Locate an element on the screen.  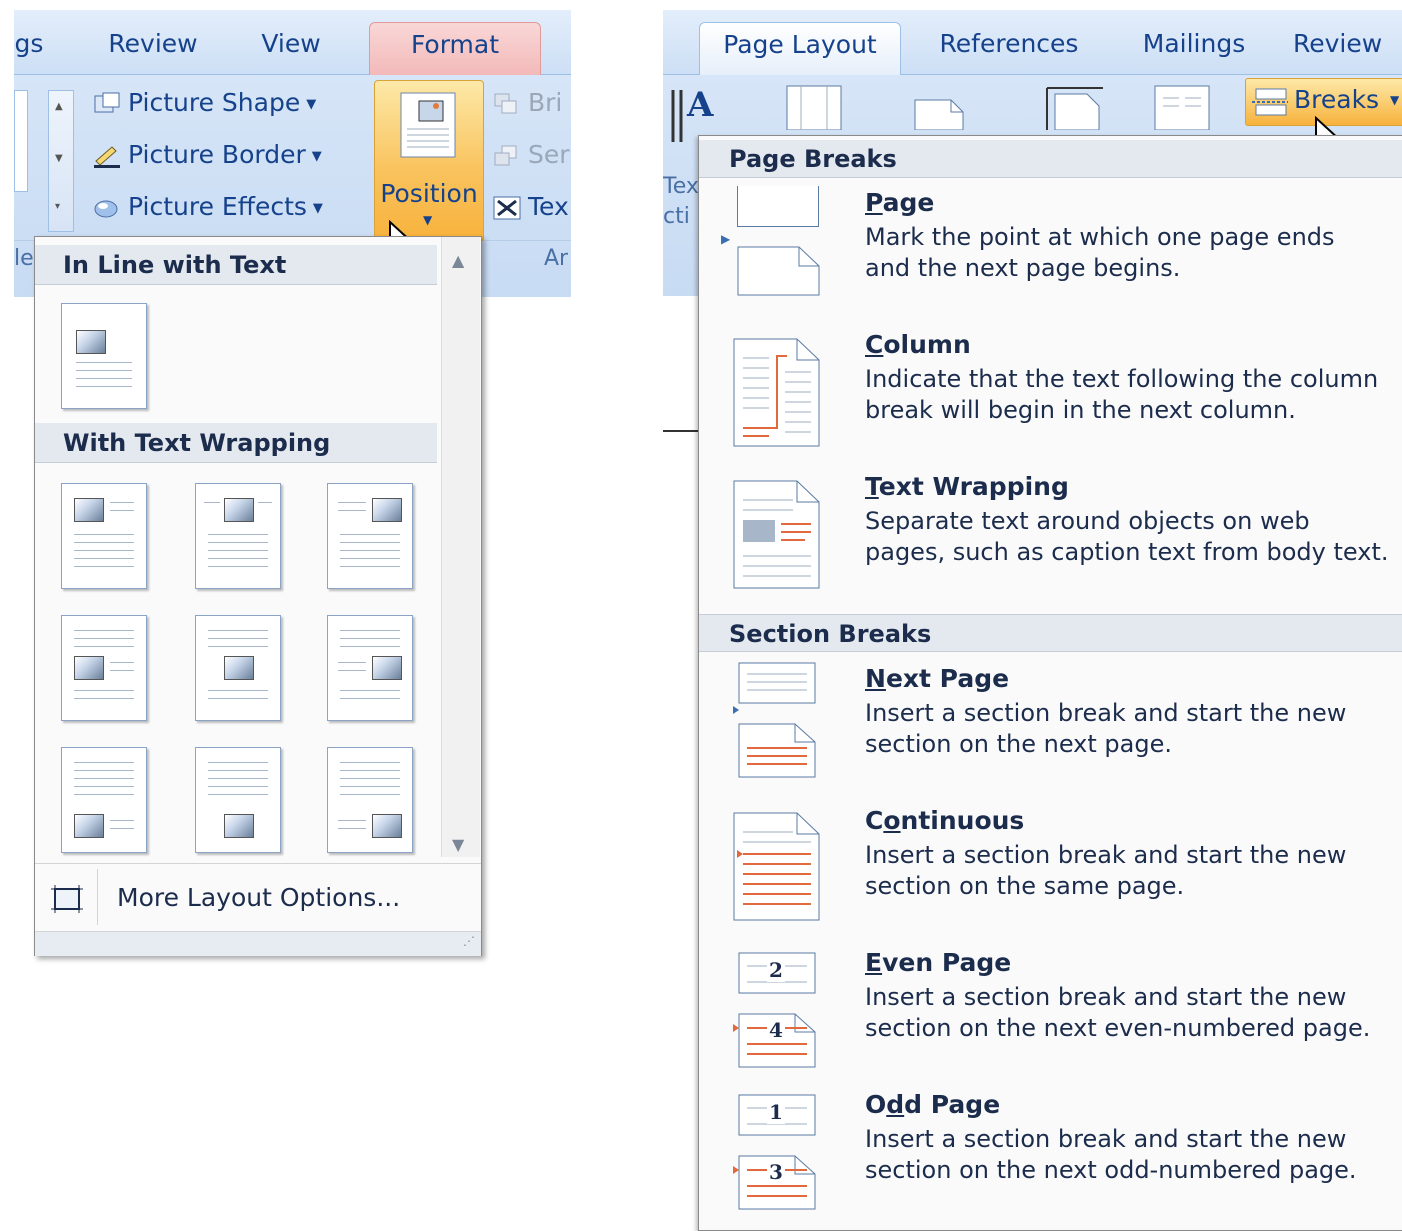
picture-shape-icon is located at coordinates (107, 102).